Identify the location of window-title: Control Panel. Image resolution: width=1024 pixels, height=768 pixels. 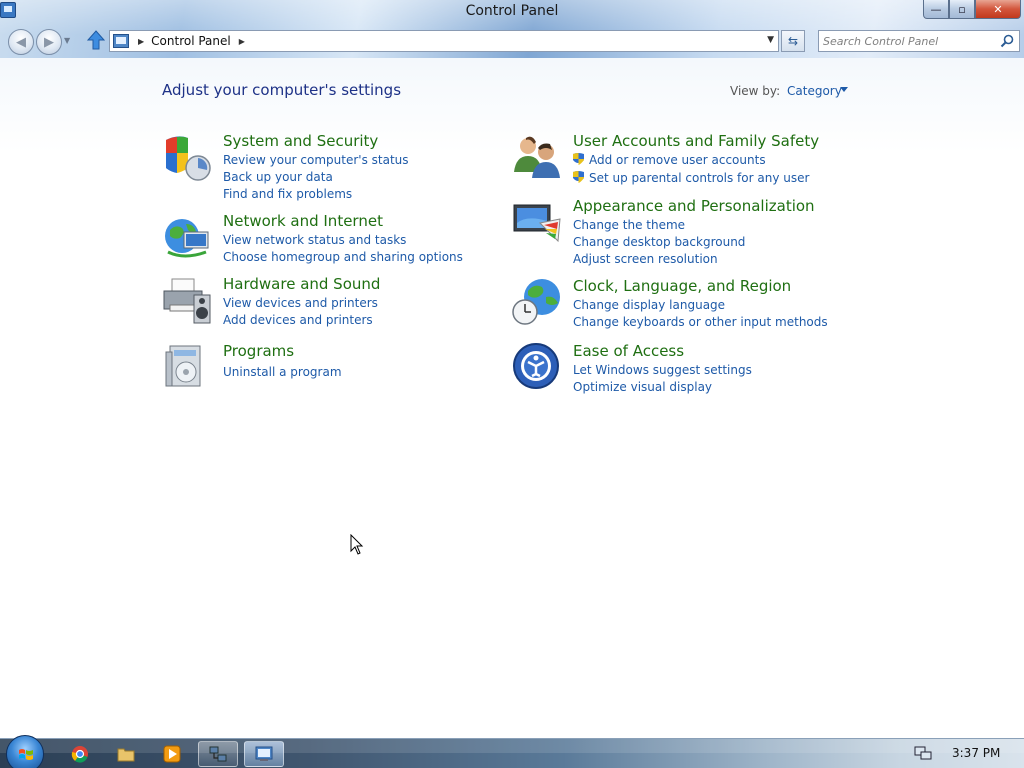
(512, 11).